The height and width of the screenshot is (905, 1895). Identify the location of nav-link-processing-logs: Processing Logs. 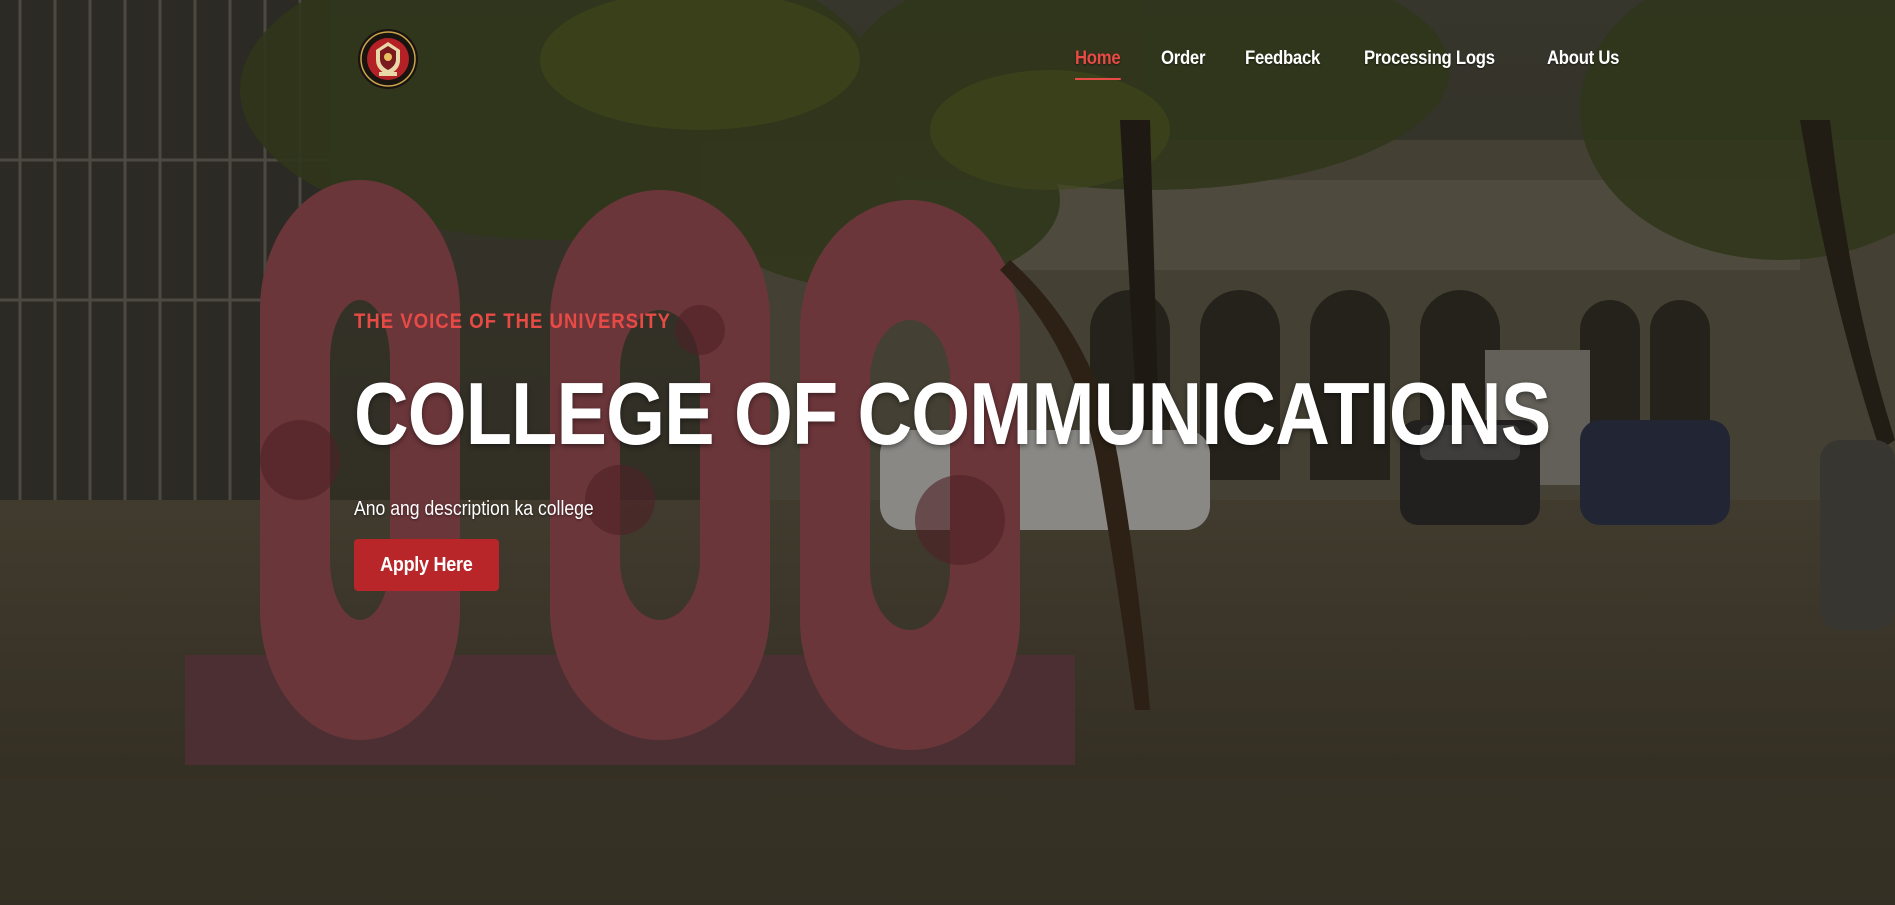
(1429, 59).